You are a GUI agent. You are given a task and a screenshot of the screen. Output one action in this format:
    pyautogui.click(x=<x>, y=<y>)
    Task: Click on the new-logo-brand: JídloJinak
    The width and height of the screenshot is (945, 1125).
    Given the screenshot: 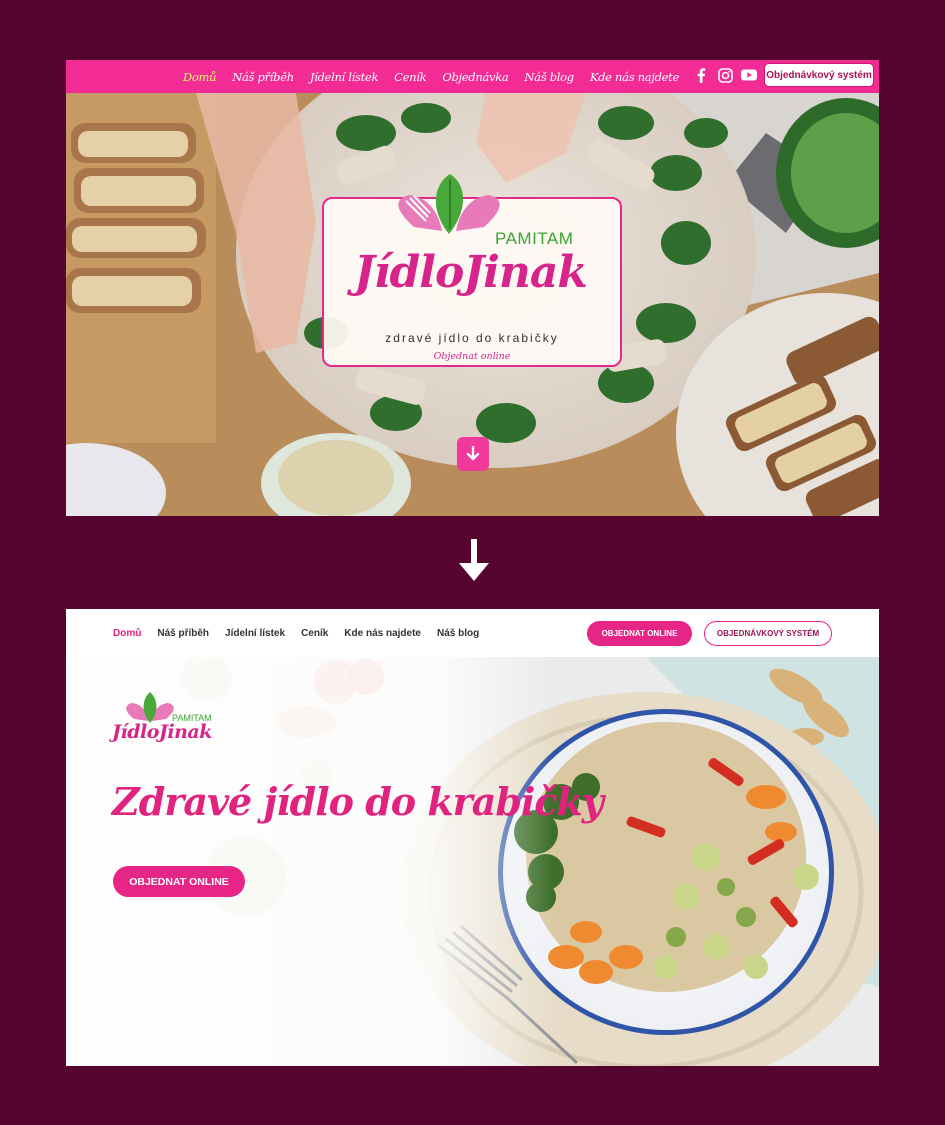 What is the action you would take?
    pyautogui.click(x=162, y=732)
    